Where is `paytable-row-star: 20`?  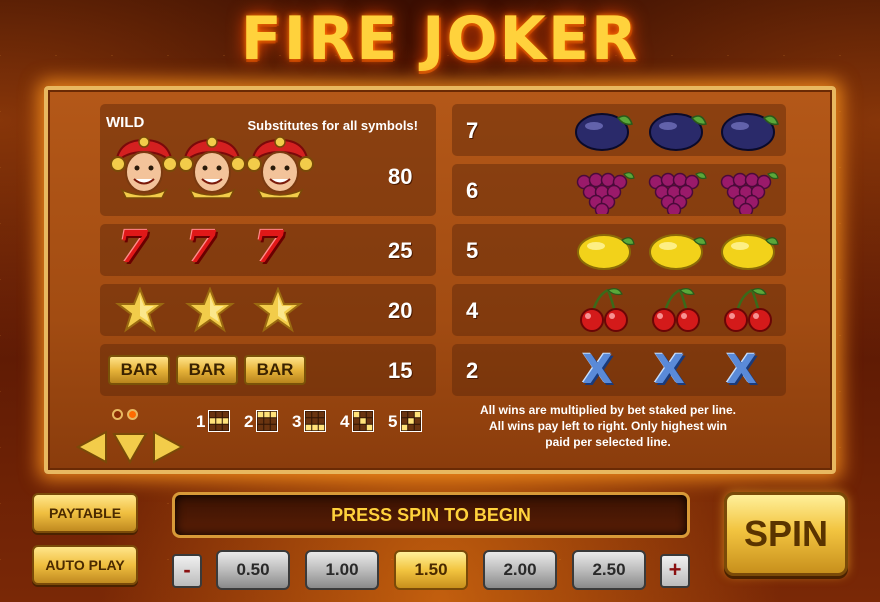
paytable-row-star: 20 is located at coordinates (268, 310).